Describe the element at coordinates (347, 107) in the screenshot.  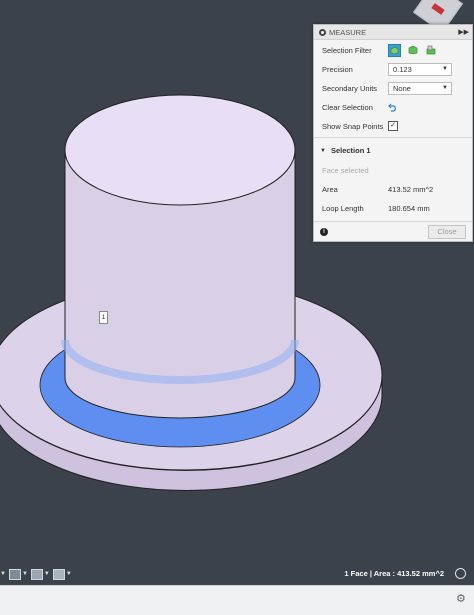
I see `clear-selection-label: Clear Selection` at that location.